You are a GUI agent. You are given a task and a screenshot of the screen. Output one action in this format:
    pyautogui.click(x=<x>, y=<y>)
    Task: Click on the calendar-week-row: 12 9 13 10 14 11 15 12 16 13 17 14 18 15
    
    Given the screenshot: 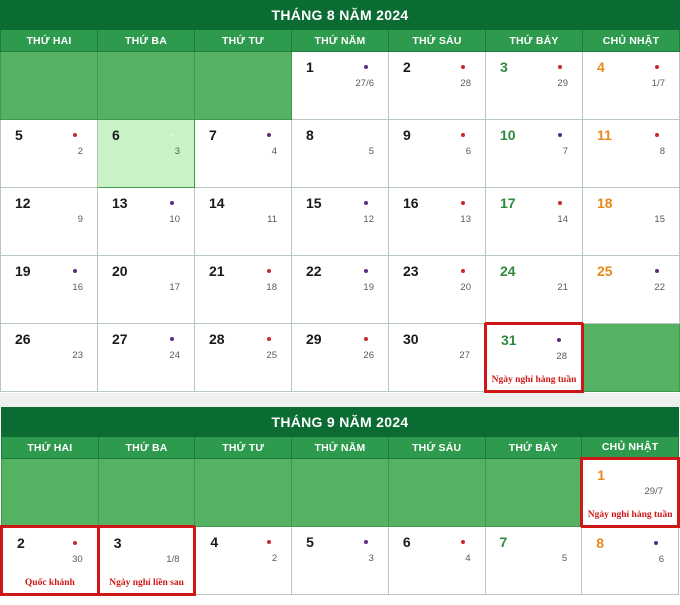 What is the action you would take?
    pyautogui.click(x=340, y=221)
    